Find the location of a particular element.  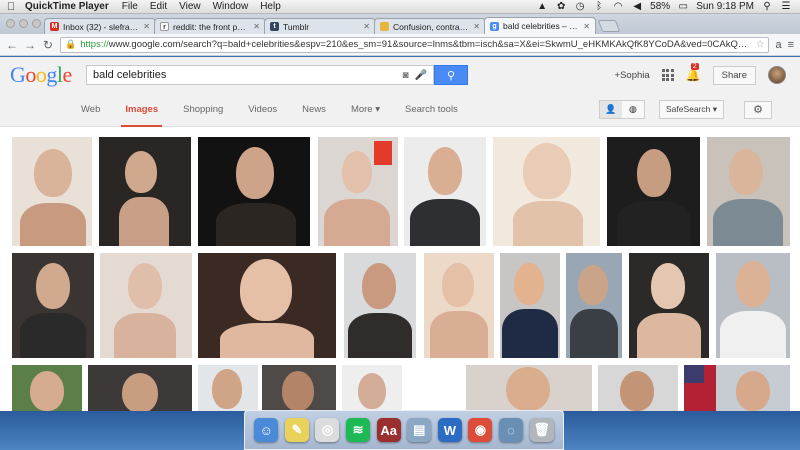

apps-grid-icon is located at coordinates (667, 75).